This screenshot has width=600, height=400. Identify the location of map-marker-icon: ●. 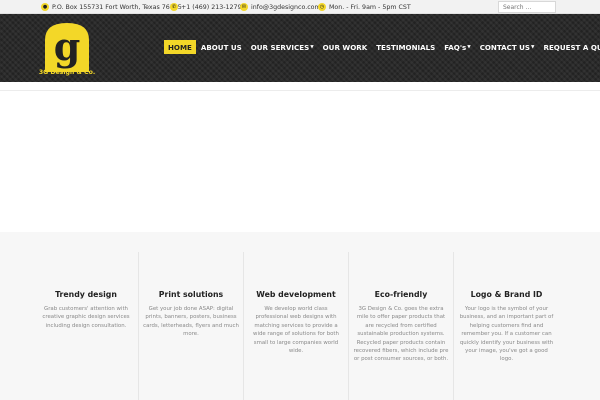
(45, 7).